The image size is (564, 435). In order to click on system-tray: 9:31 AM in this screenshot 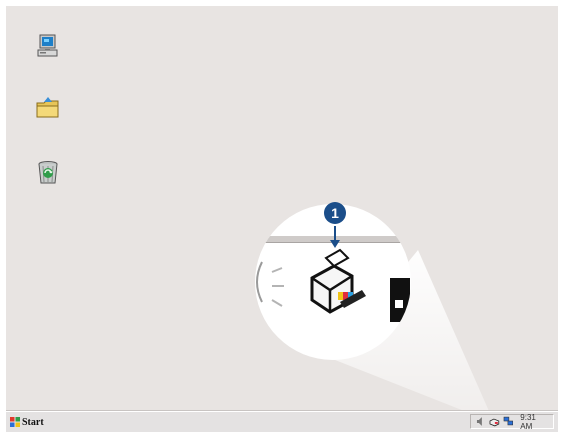, I will do `click(512, 421)`.